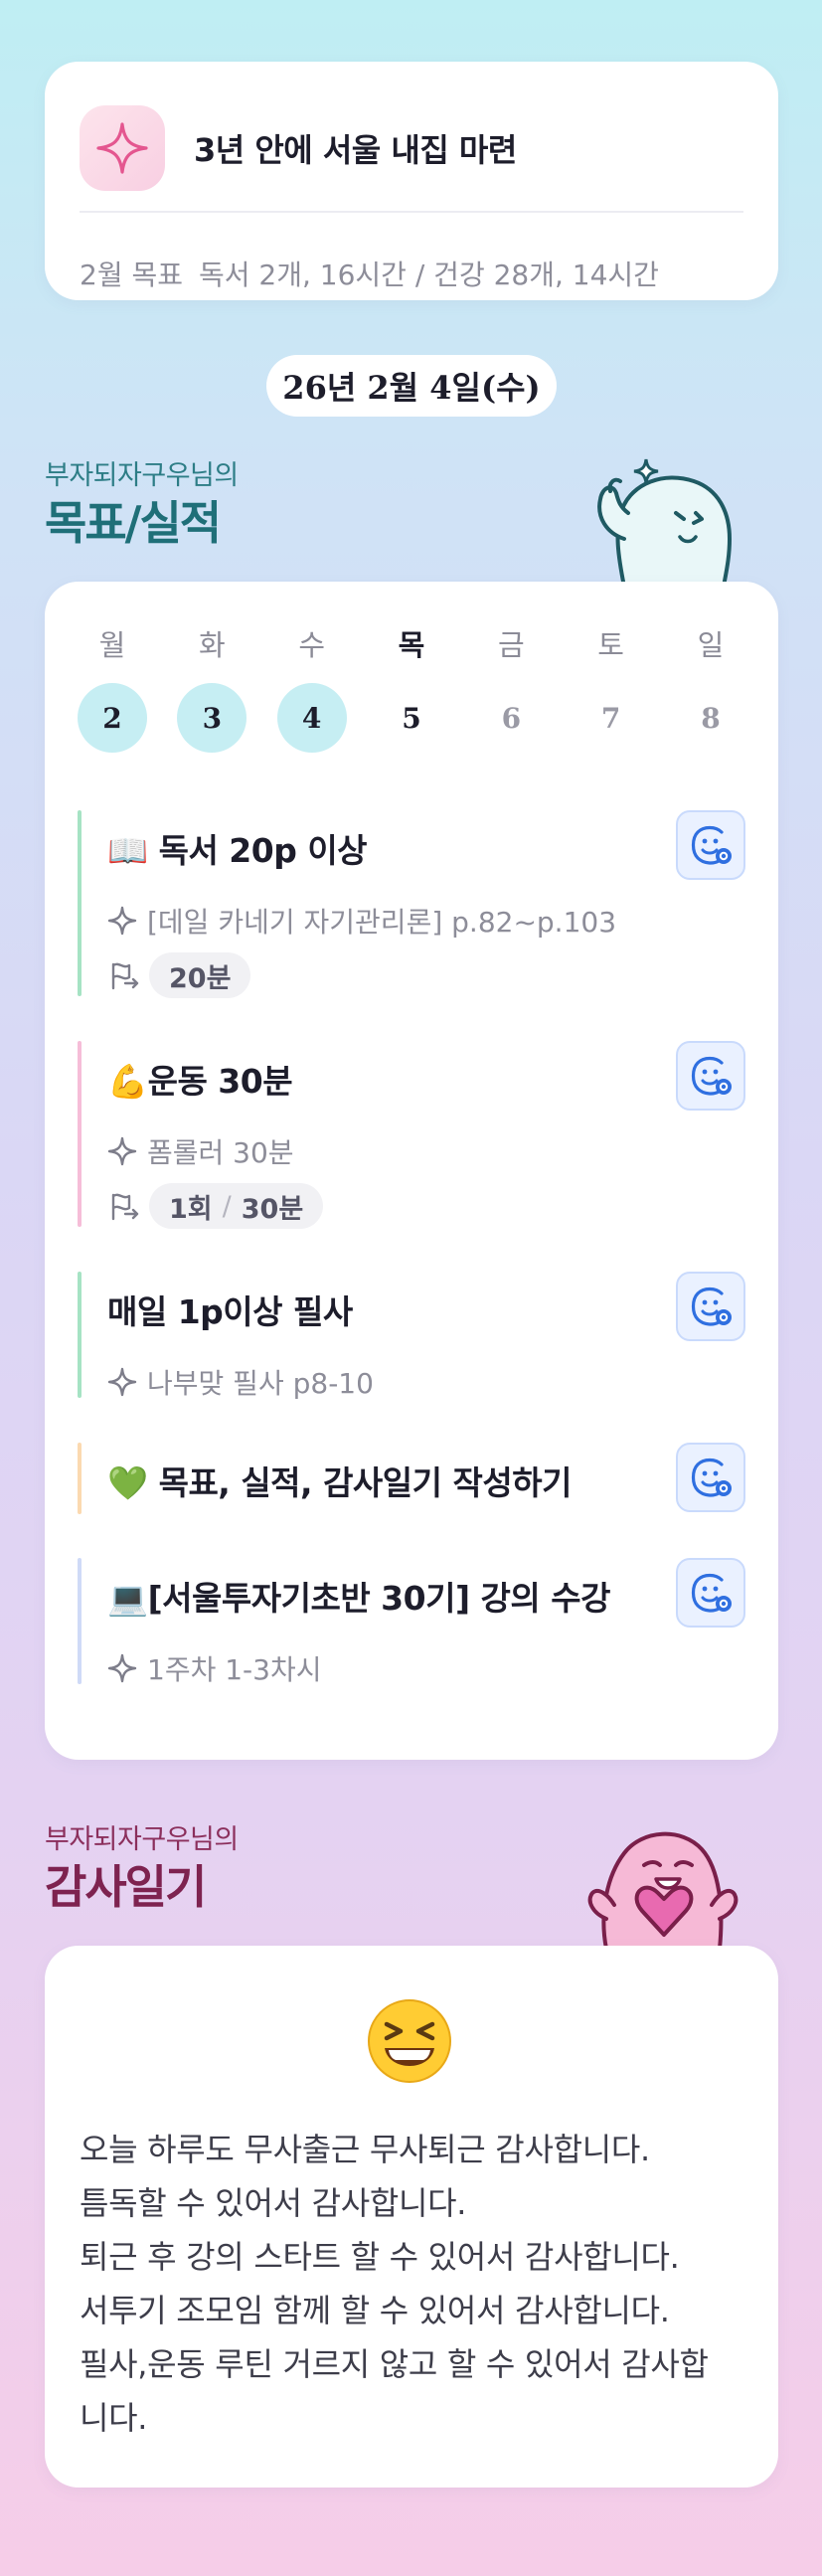  I want to click on gratitude-line: 필사,운동 루틴 거르지 않고 할 수 있어서 감사합, so click(394, 2364).